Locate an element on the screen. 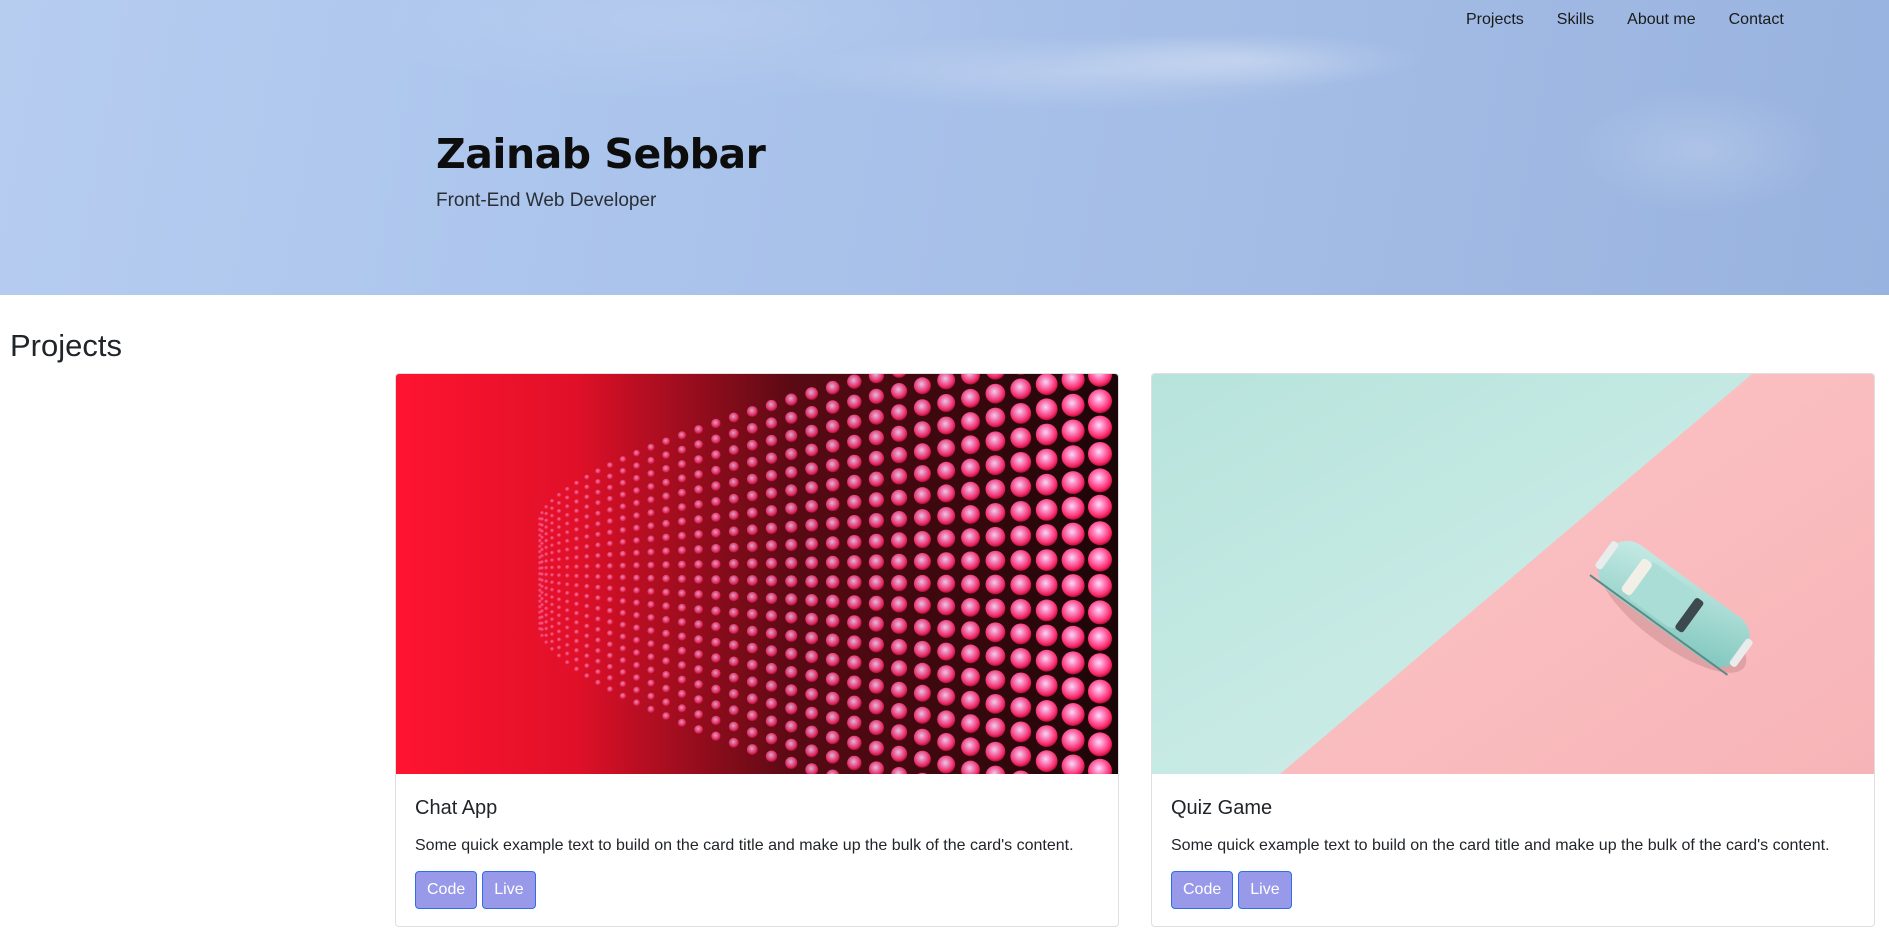 This screenshot has height=934, width=1889. card-title: Quiz Game is located at coordinates (1222, 808).